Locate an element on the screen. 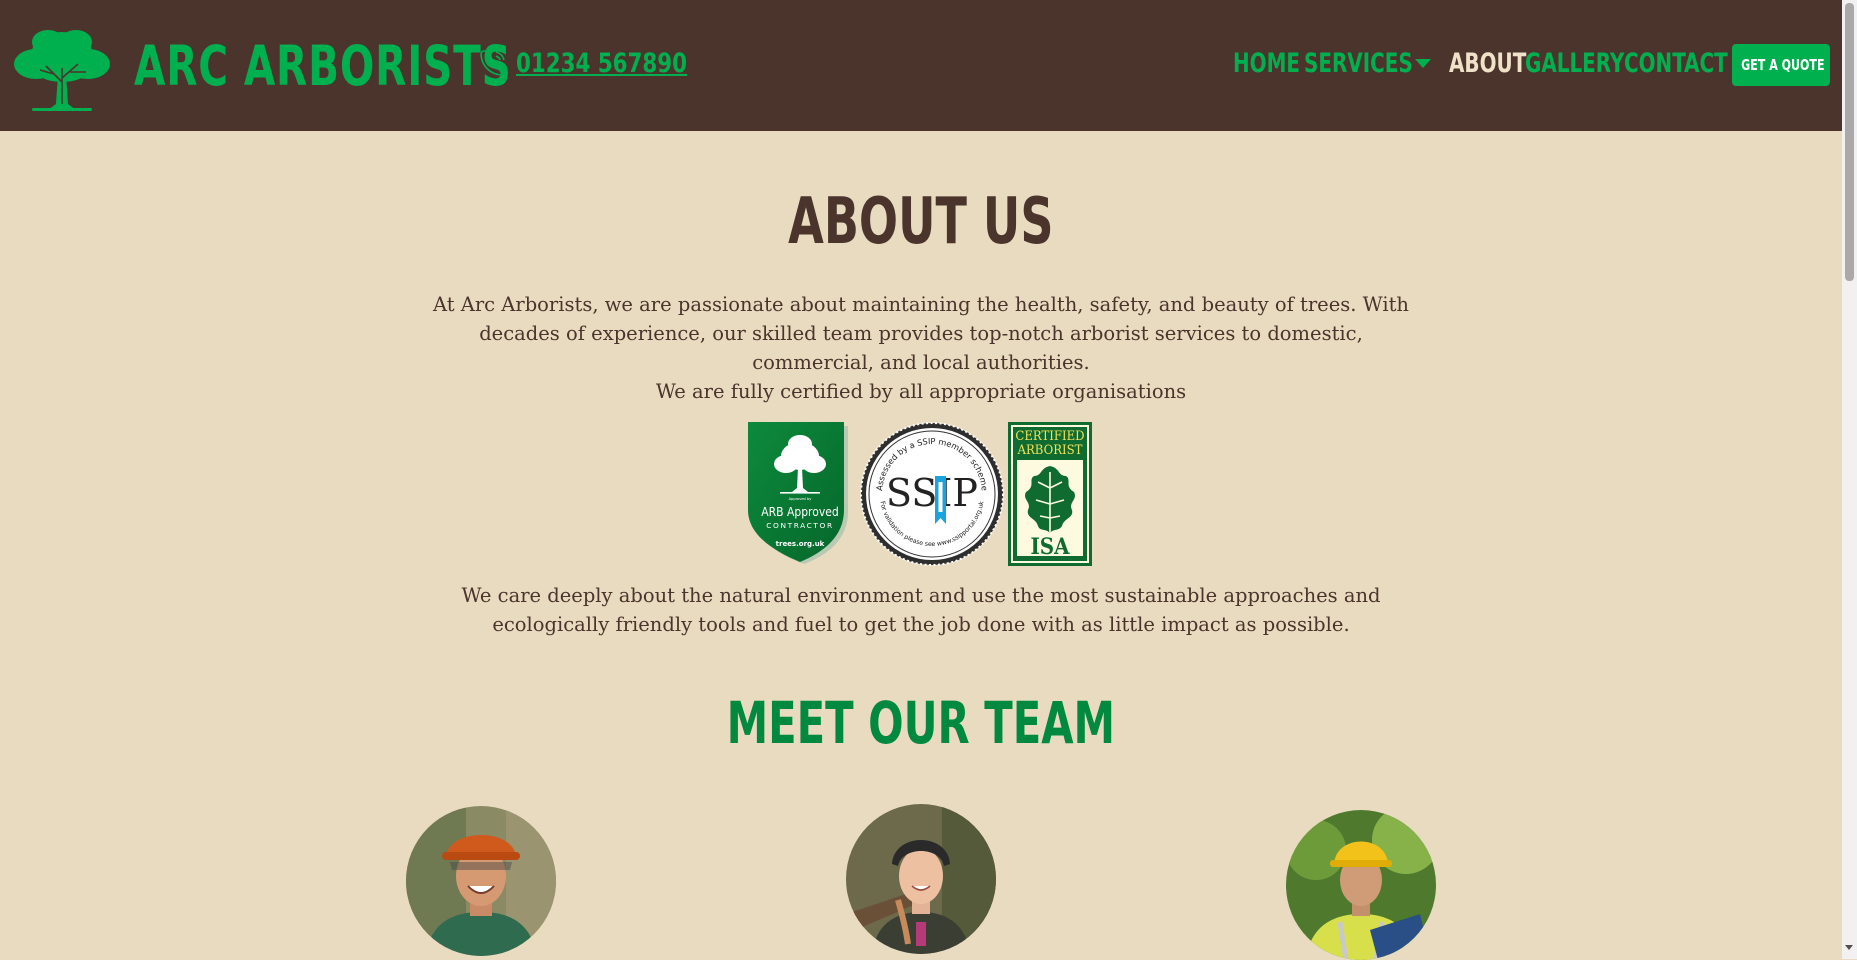  arb-badge-line1: ARB Approved is located at coordinates (799, 512).